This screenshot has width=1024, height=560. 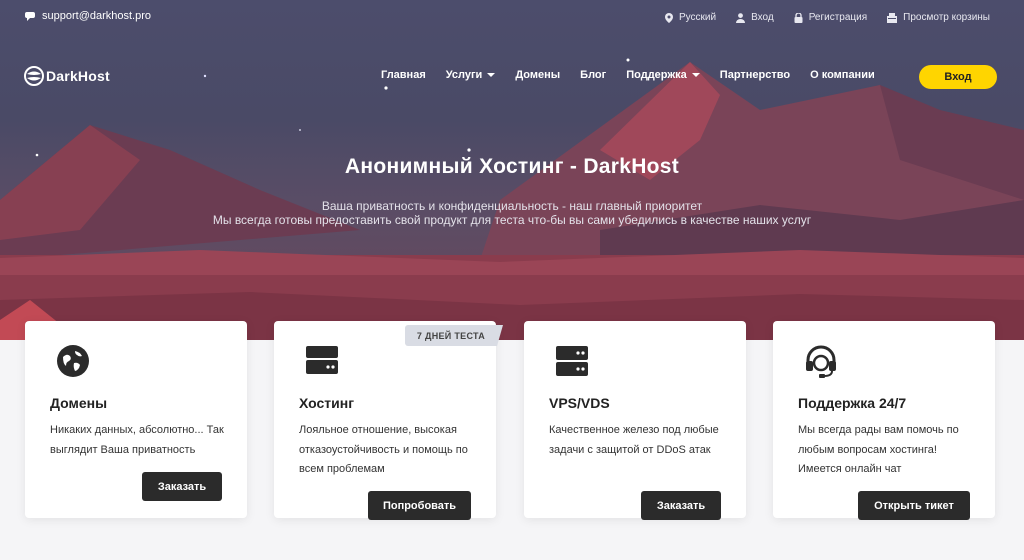 I want to click on nav-item-label: Услуги, so click(x=464, y=75).